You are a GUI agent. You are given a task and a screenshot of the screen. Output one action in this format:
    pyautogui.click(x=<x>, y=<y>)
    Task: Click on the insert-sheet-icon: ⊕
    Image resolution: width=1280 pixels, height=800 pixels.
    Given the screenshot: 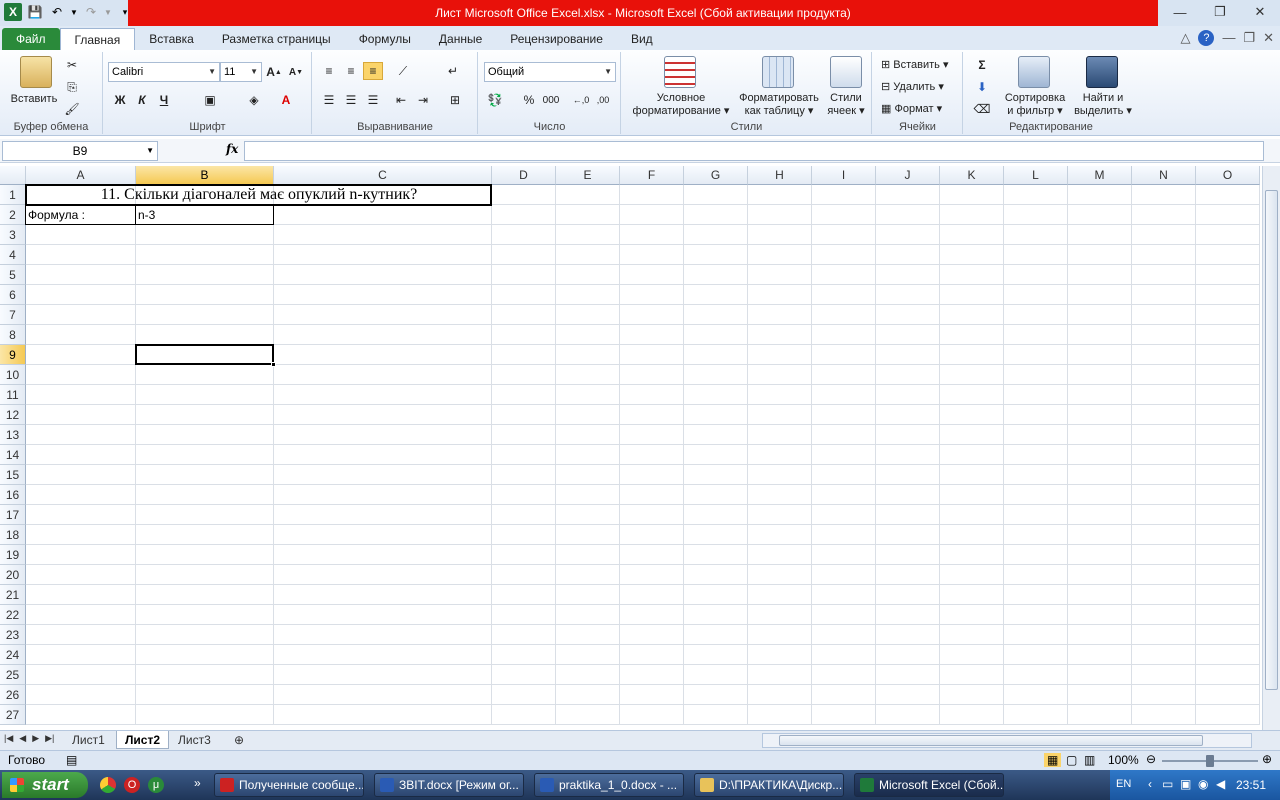 What is the action you would take?
    pyautogui.click(x=239, y=740)
    